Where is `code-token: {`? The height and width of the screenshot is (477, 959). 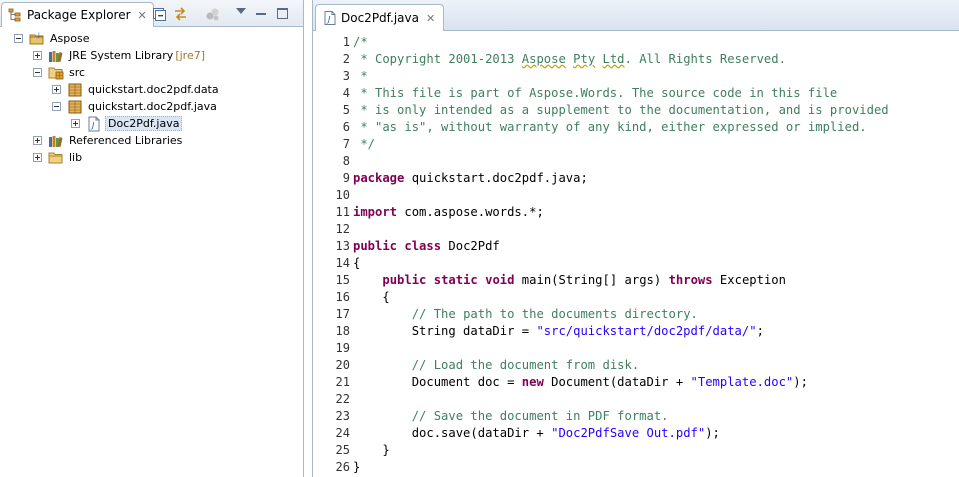 code-token: { is located at coordinates (371, 297).